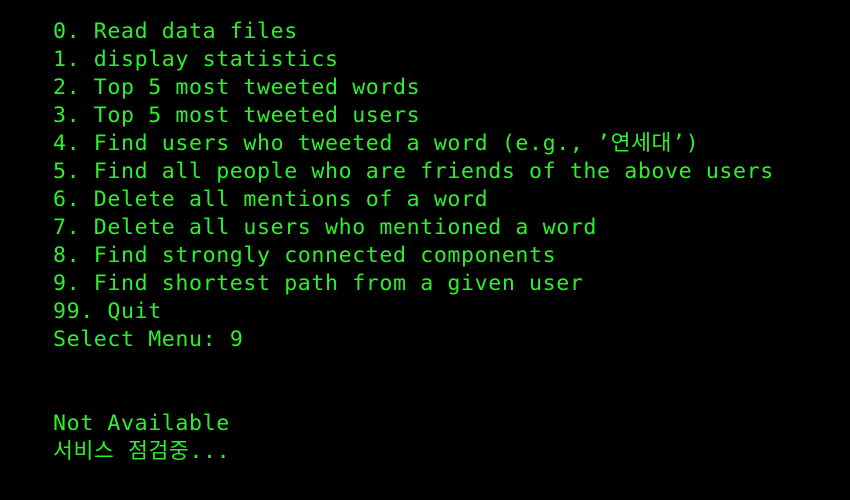 This screenshot has height=500, width=850. What do you see at coordinates (325, 227) in the screenshot?
I see `menu-item-delete-users: 7. Delete all users who mentioned a word` at bounding box center [325, 227].